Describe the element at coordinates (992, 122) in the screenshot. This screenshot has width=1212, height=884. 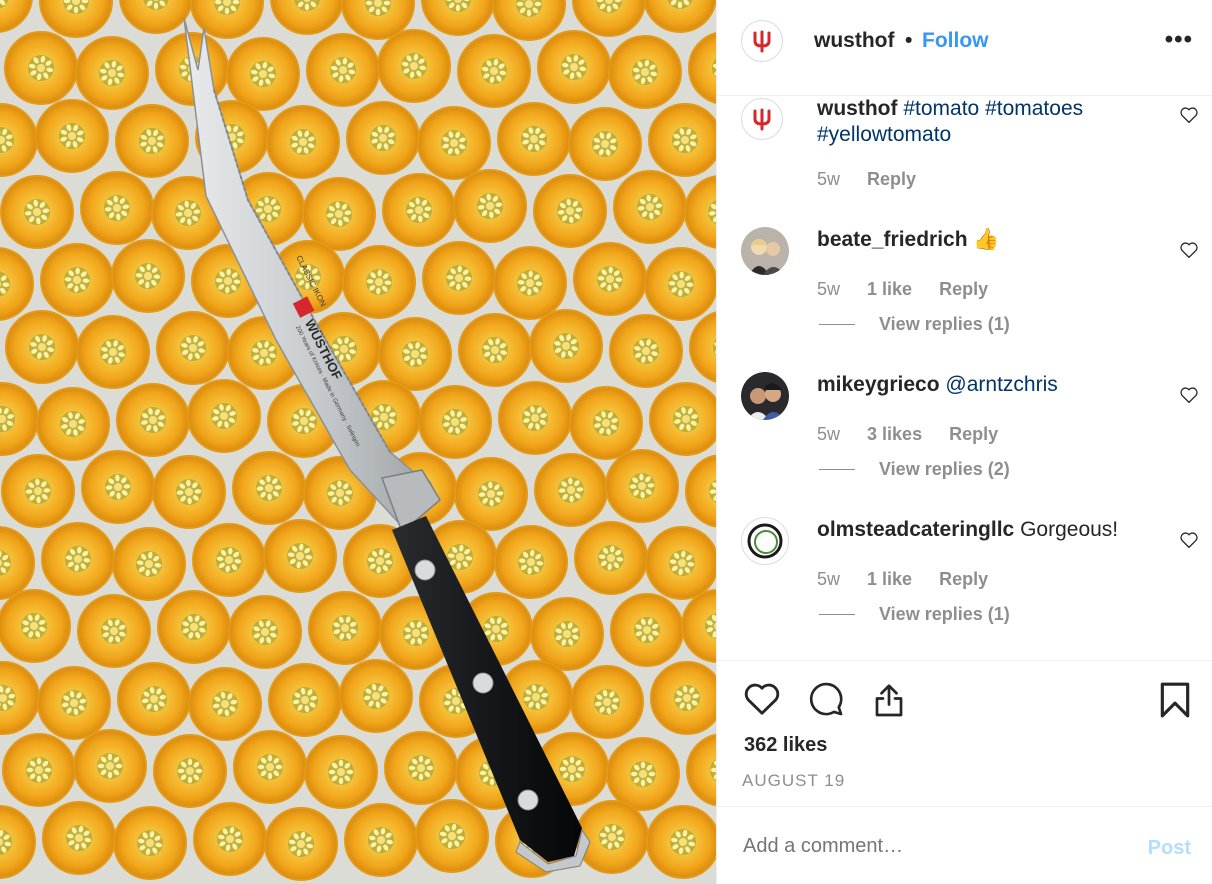
I see `comment-body: wusthof #tomato #tomatoes #yellowtomato` at that location.